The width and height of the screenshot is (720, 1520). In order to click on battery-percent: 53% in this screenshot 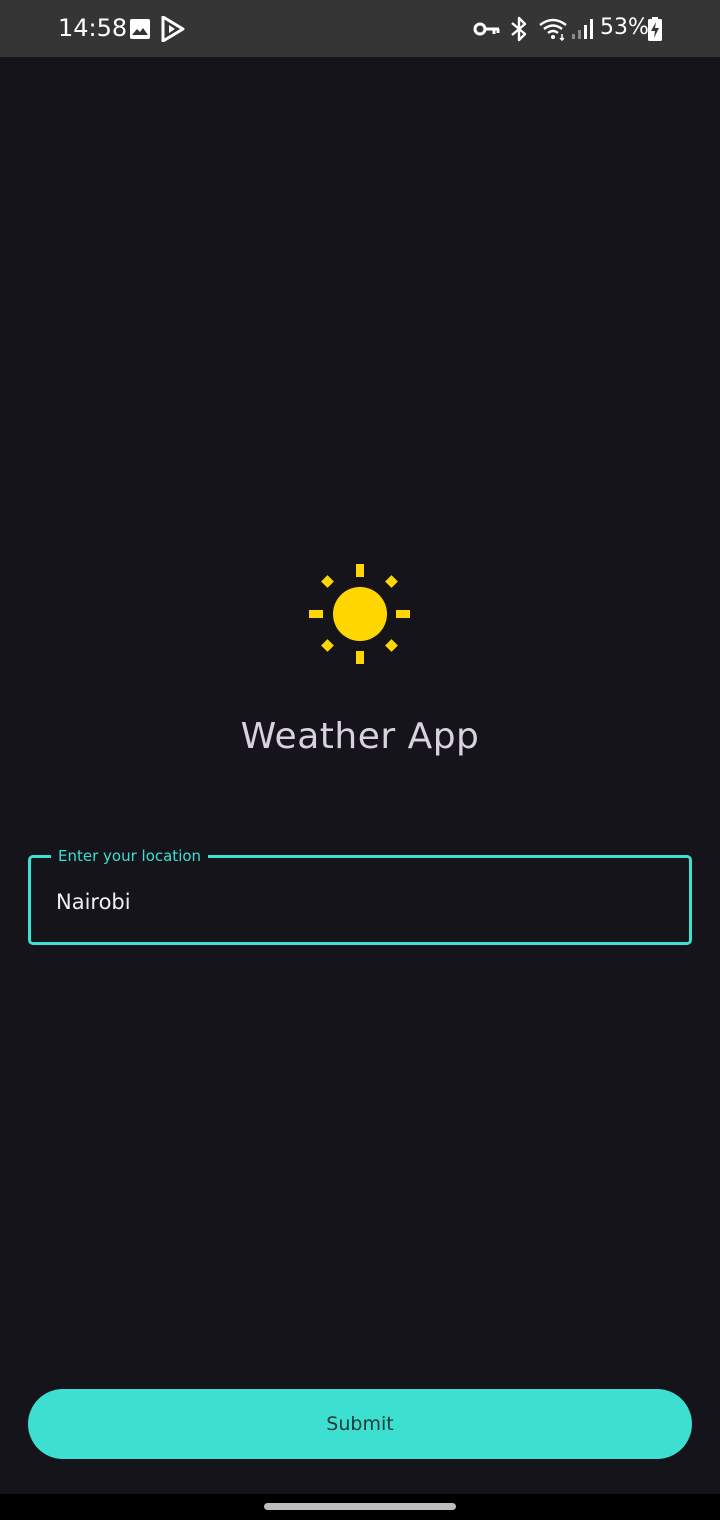, I will do `click(624, 27)`.